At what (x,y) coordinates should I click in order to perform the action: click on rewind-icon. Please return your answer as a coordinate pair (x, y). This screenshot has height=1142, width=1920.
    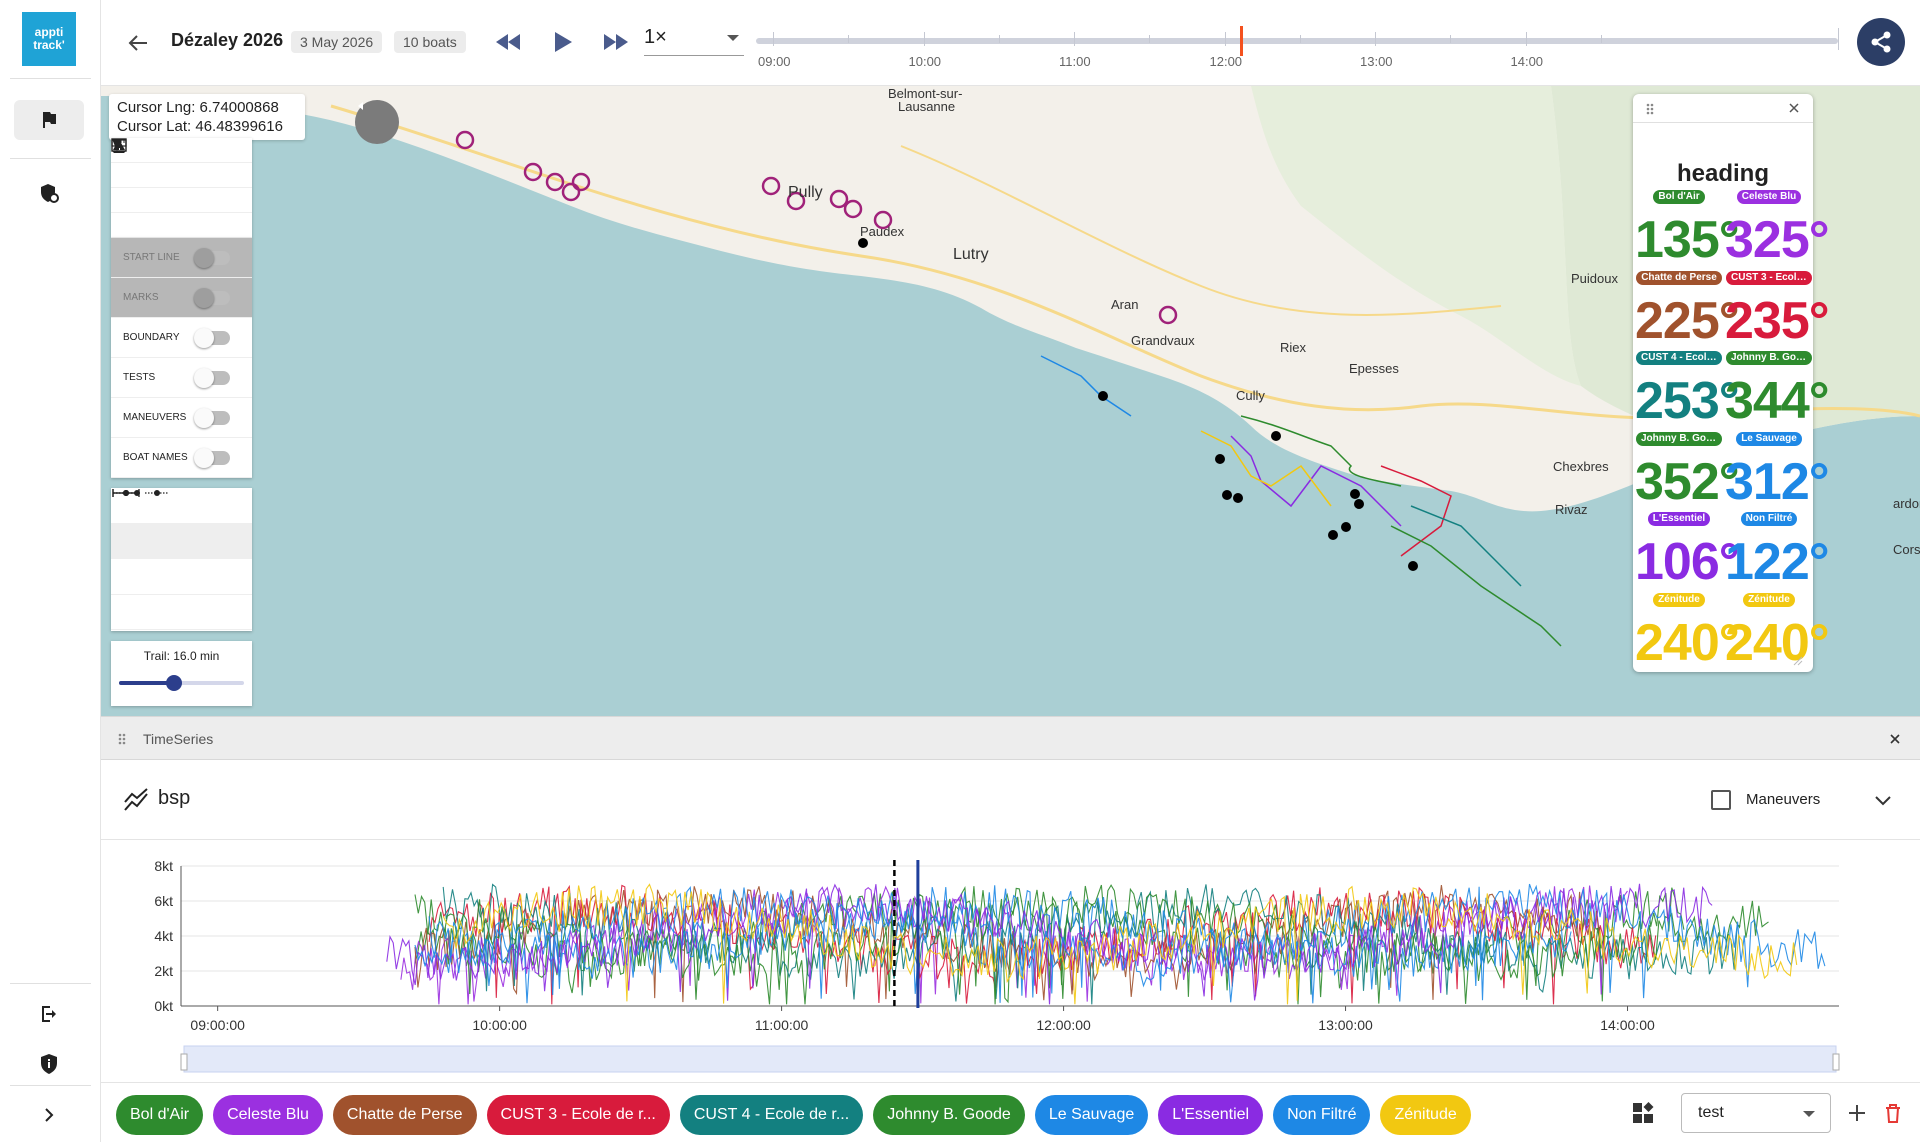
    Looking at the image, I should click on (508, 42).